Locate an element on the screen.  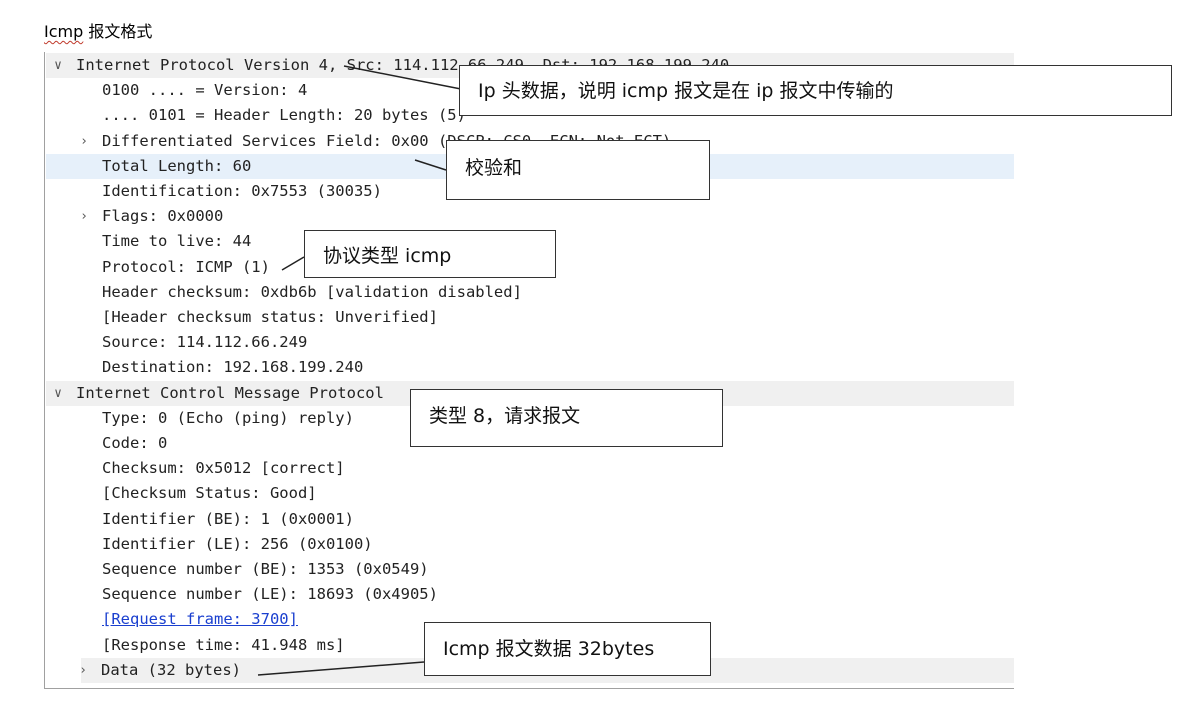
leader-checksum is located at coordinates (430, 165).